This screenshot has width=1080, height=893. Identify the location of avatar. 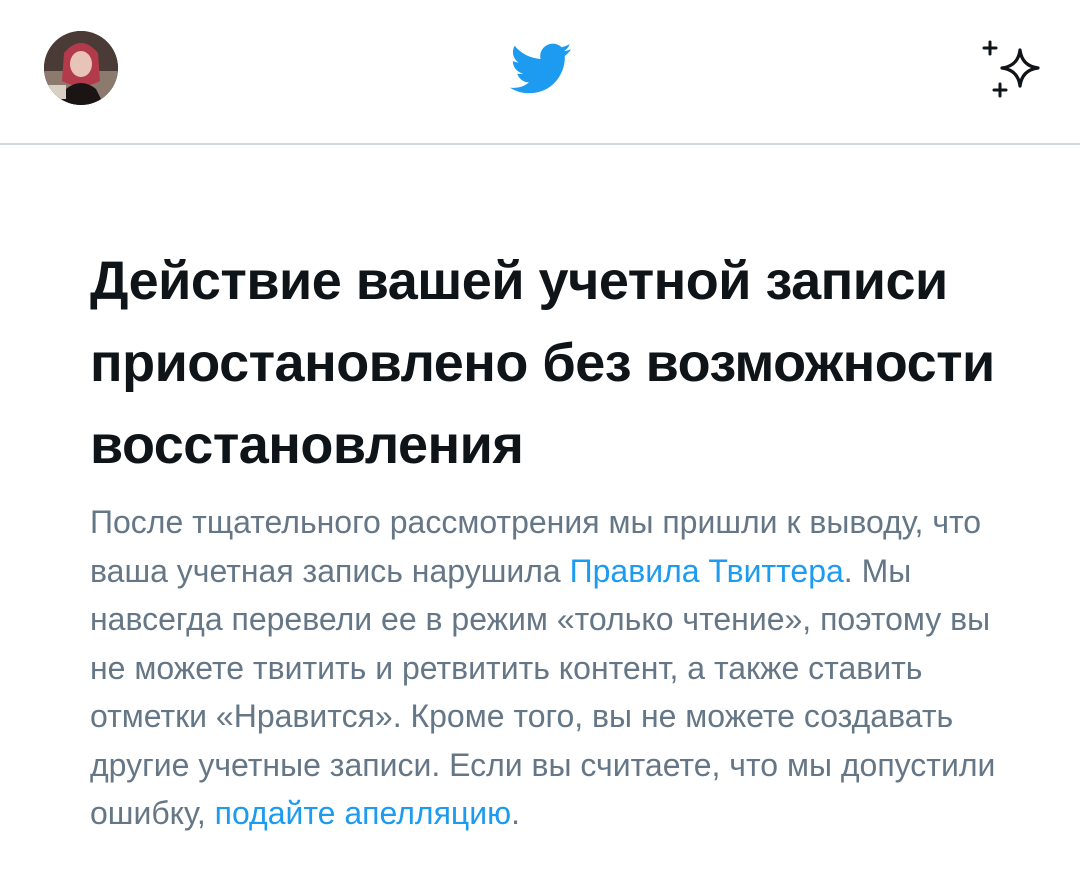
(81, 68).